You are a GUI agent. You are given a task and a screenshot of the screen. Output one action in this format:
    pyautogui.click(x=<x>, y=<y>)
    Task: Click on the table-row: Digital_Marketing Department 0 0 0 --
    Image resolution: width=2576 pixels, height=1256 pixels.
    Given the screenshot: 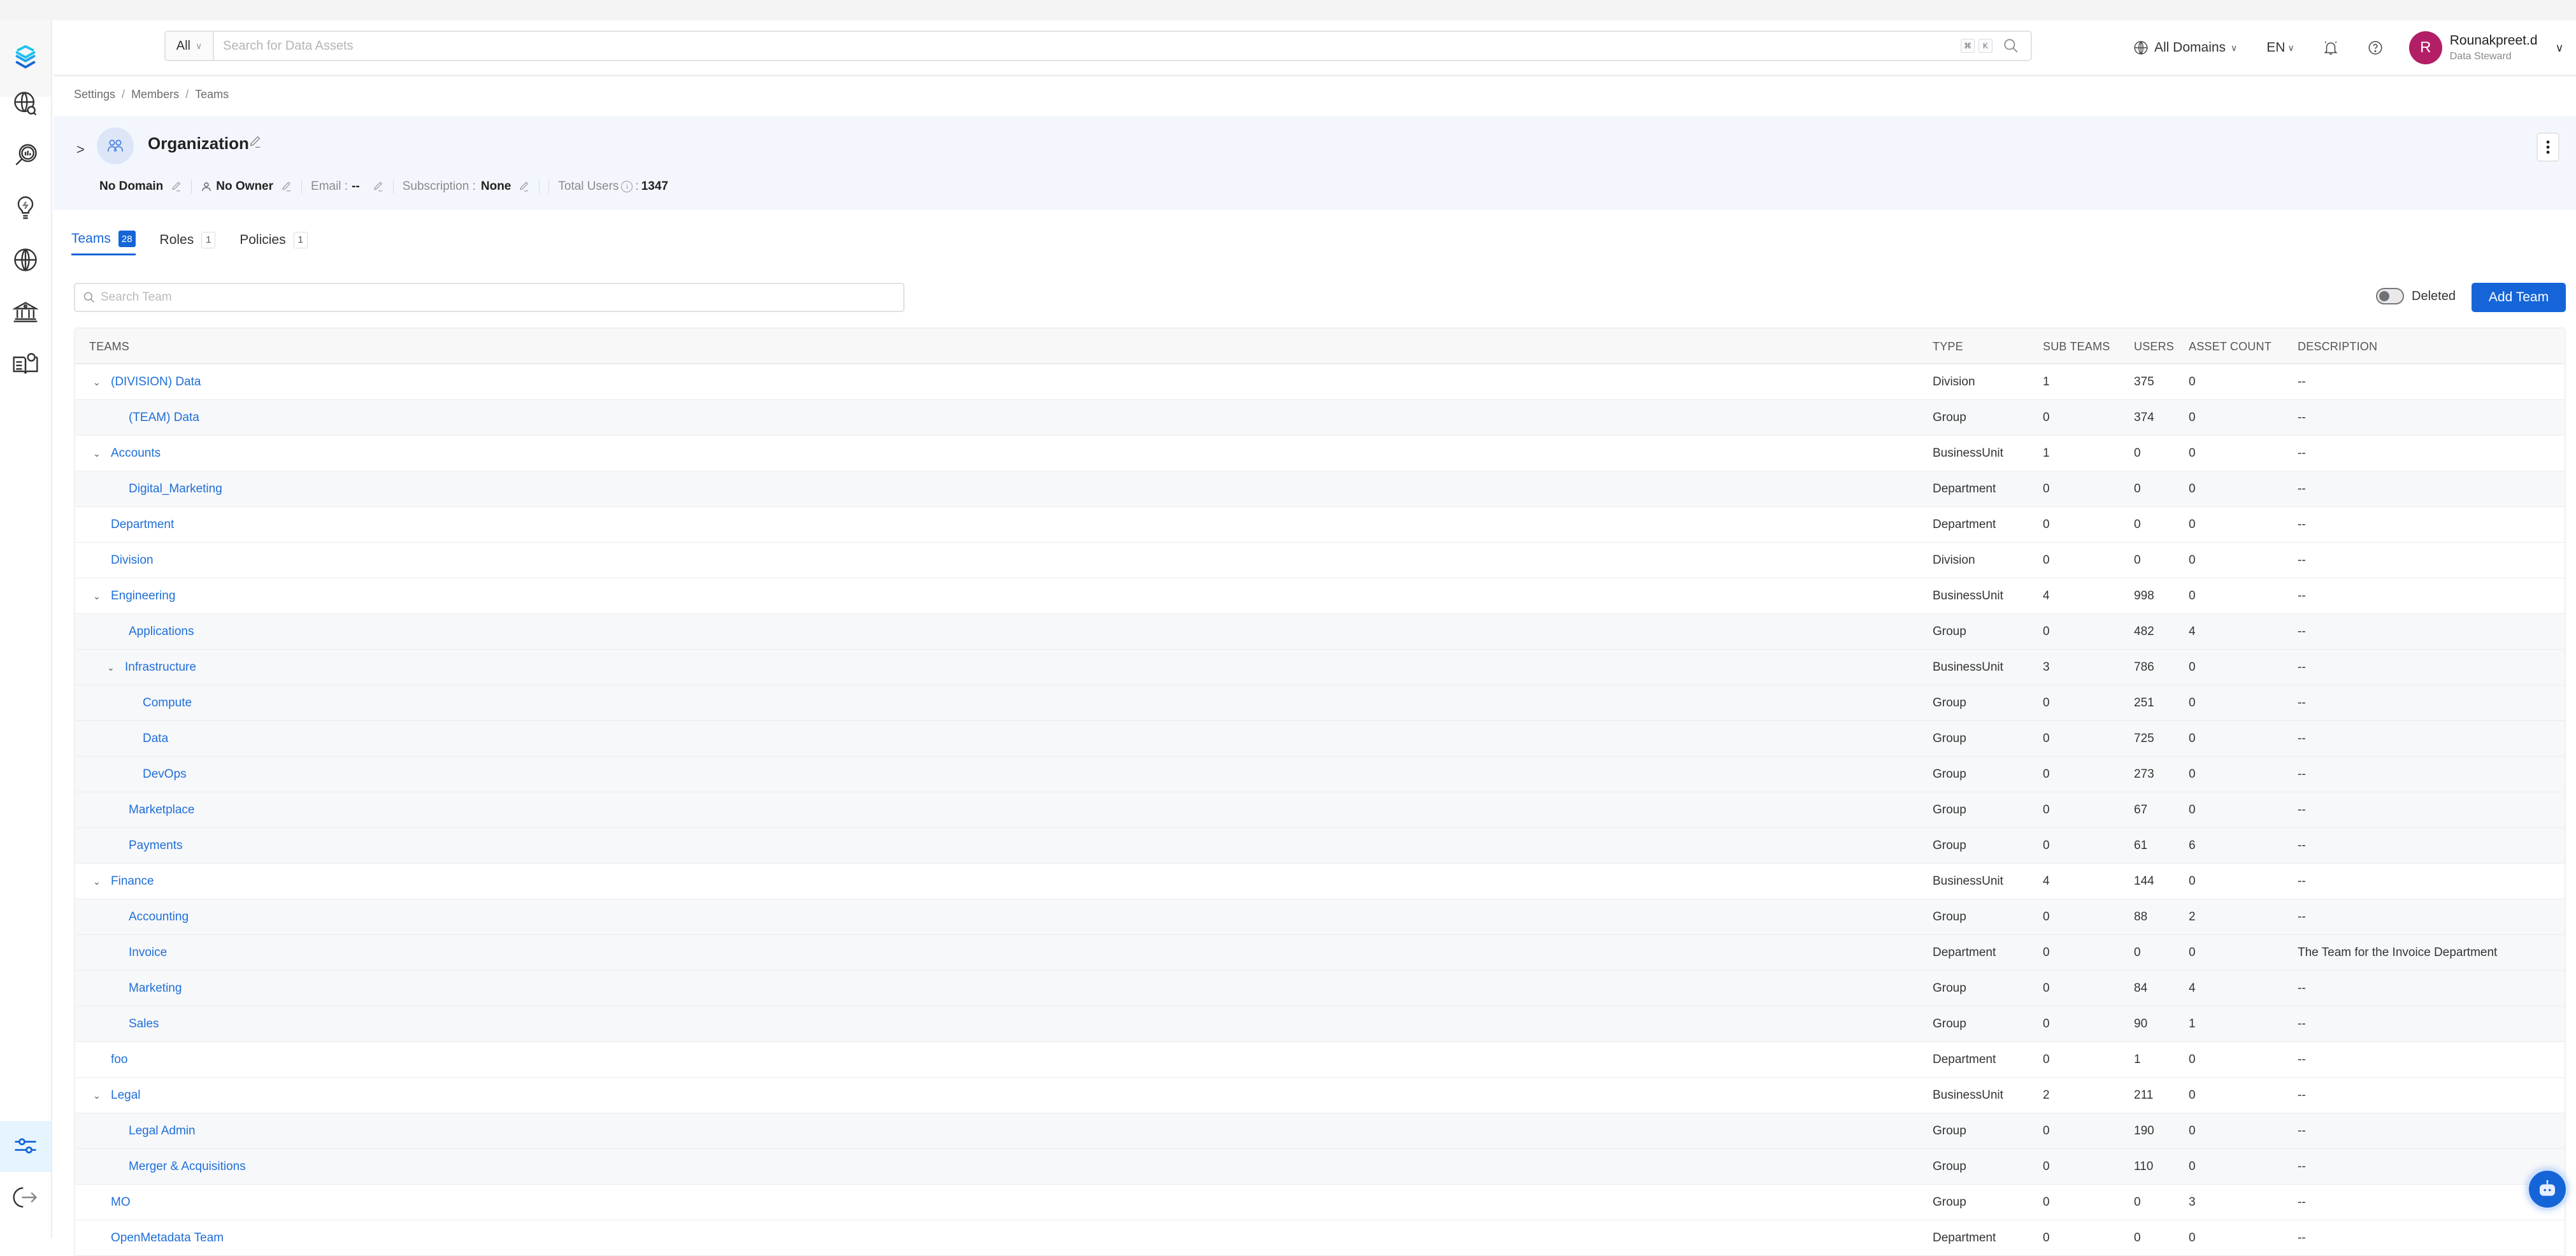 What is the action you would take?
    pyautogui.click(x=1320, y=489)
    